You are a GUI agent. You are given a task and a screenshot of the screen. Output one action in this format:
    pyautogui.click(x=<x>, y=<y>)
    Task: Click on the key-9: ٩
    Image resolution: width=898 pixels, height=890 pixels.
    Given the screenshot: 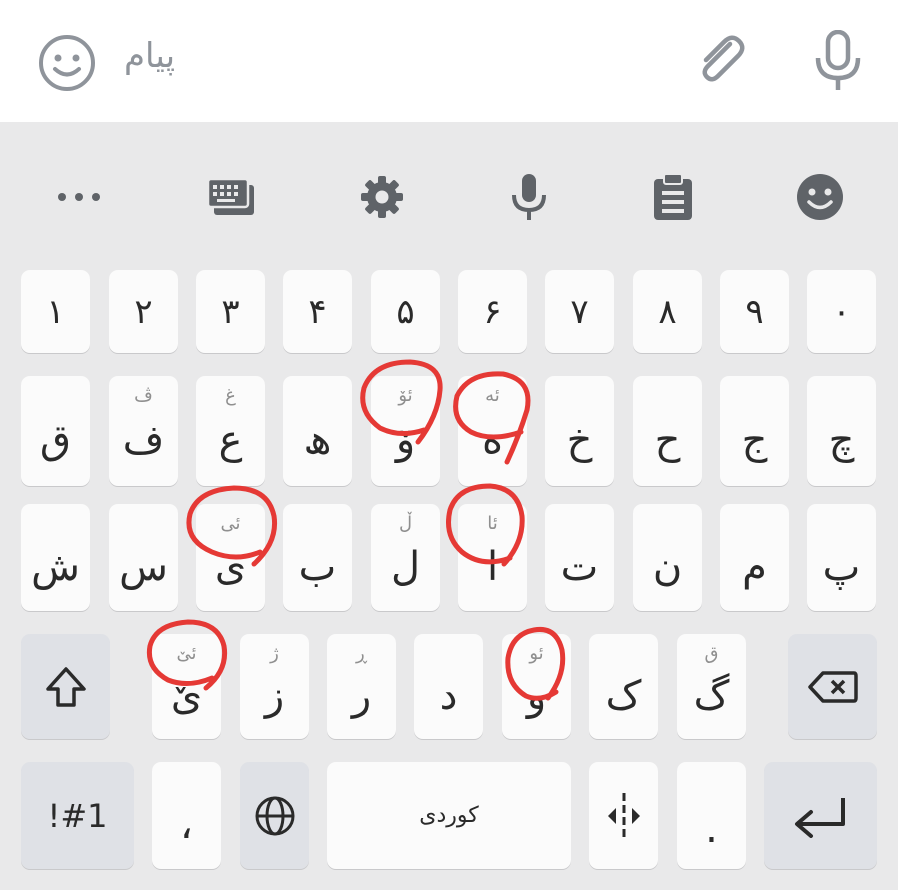 What is the action you would take?
    pyautogui.click(x=754, y=311)
    